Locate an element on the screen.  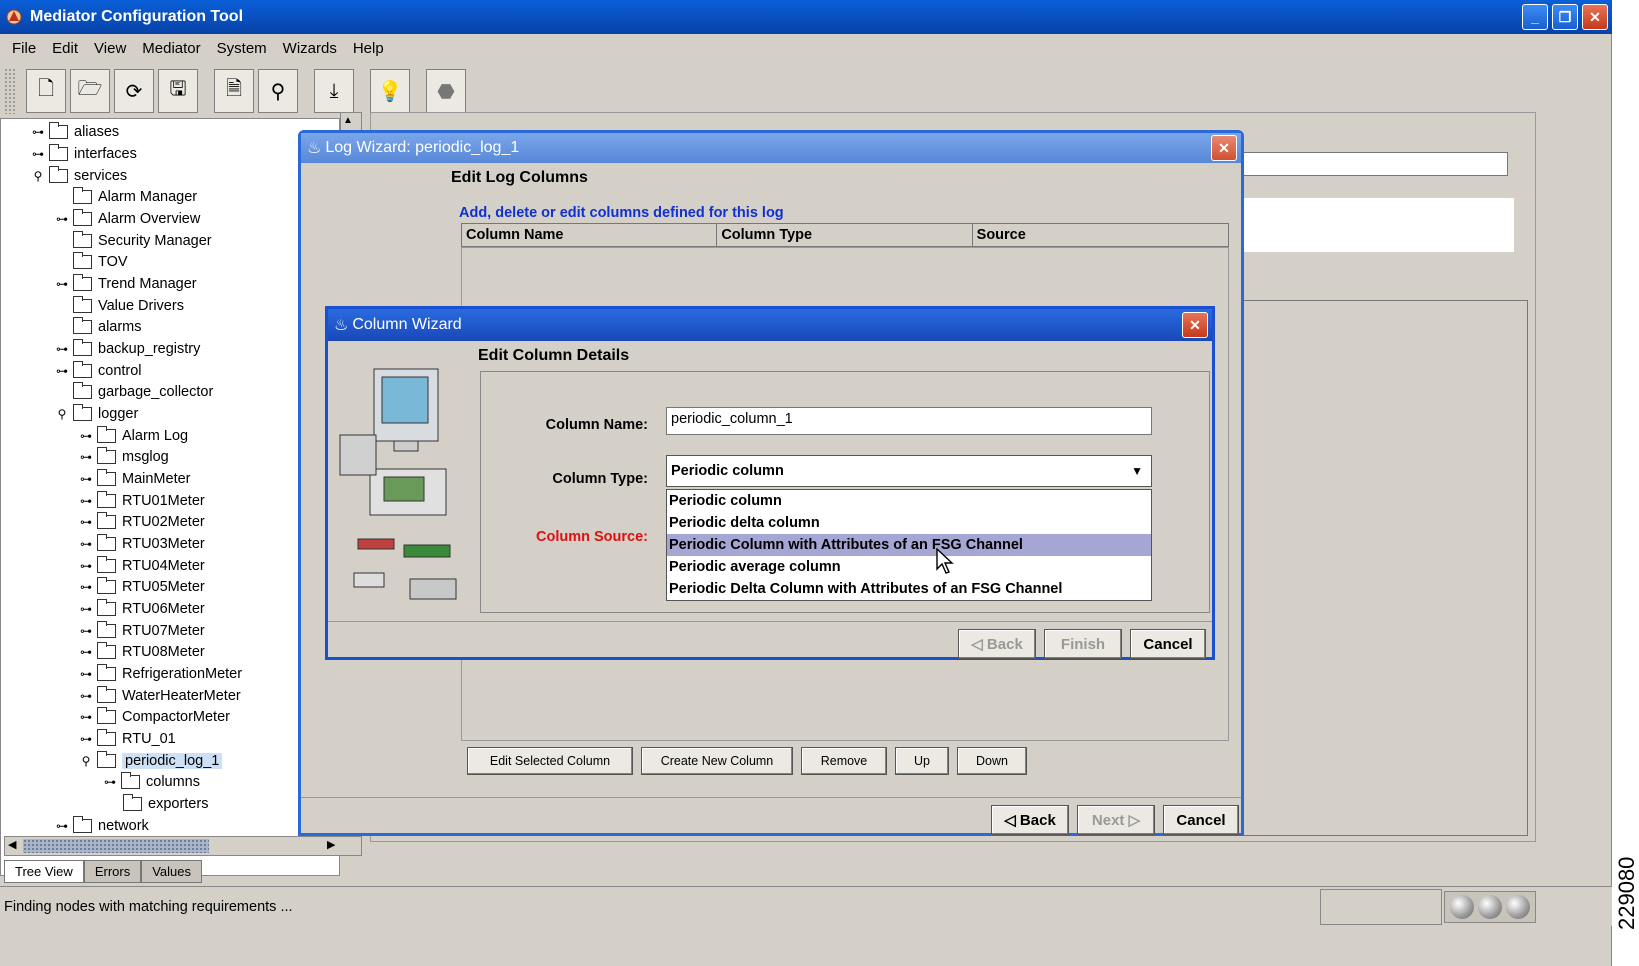
option-periodic-column: Periodic column is located at coordinates (909, 501).